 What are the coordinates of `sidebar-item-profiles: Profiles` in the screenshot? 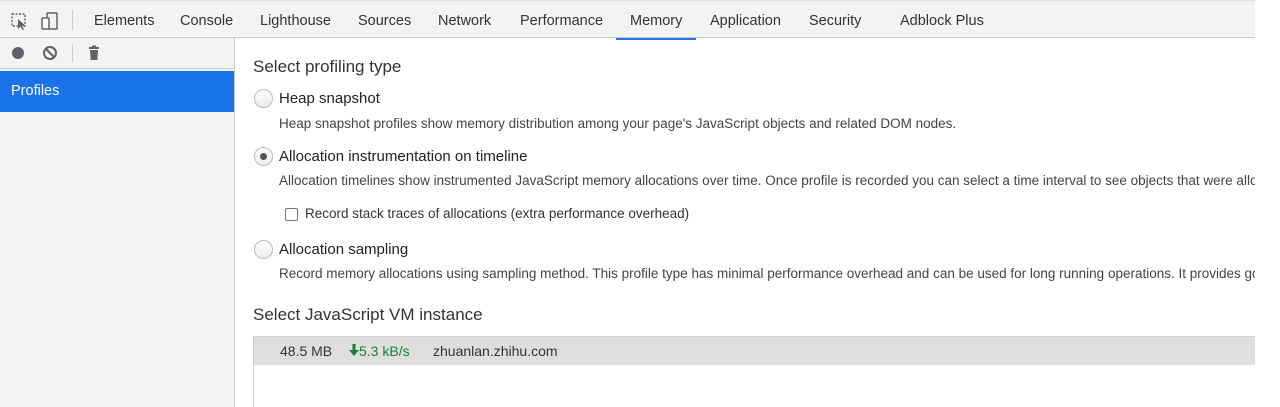 It's located at (117, 91).